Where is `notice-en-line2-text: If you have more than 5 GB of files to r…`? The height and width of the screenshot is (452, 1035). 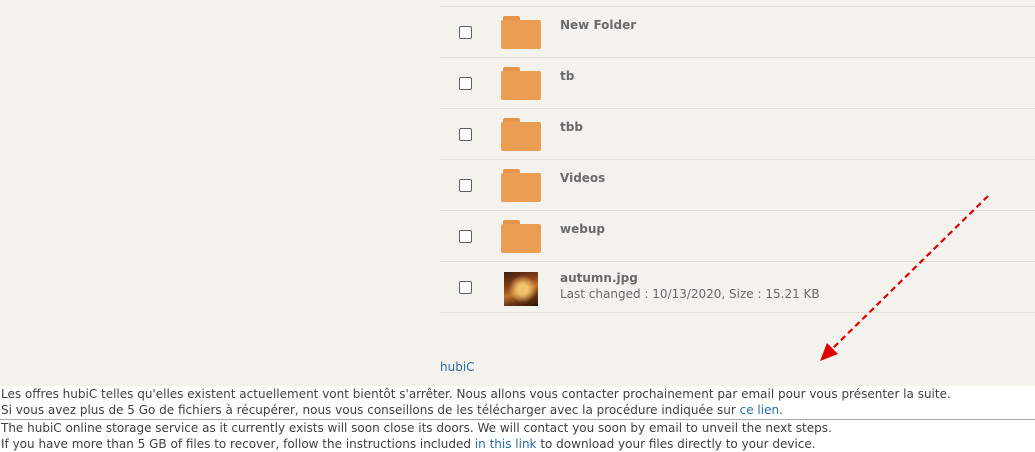
notice-en-line2-text: If you have more than 5 GB of files to r… is located at coordinates (238, 444).